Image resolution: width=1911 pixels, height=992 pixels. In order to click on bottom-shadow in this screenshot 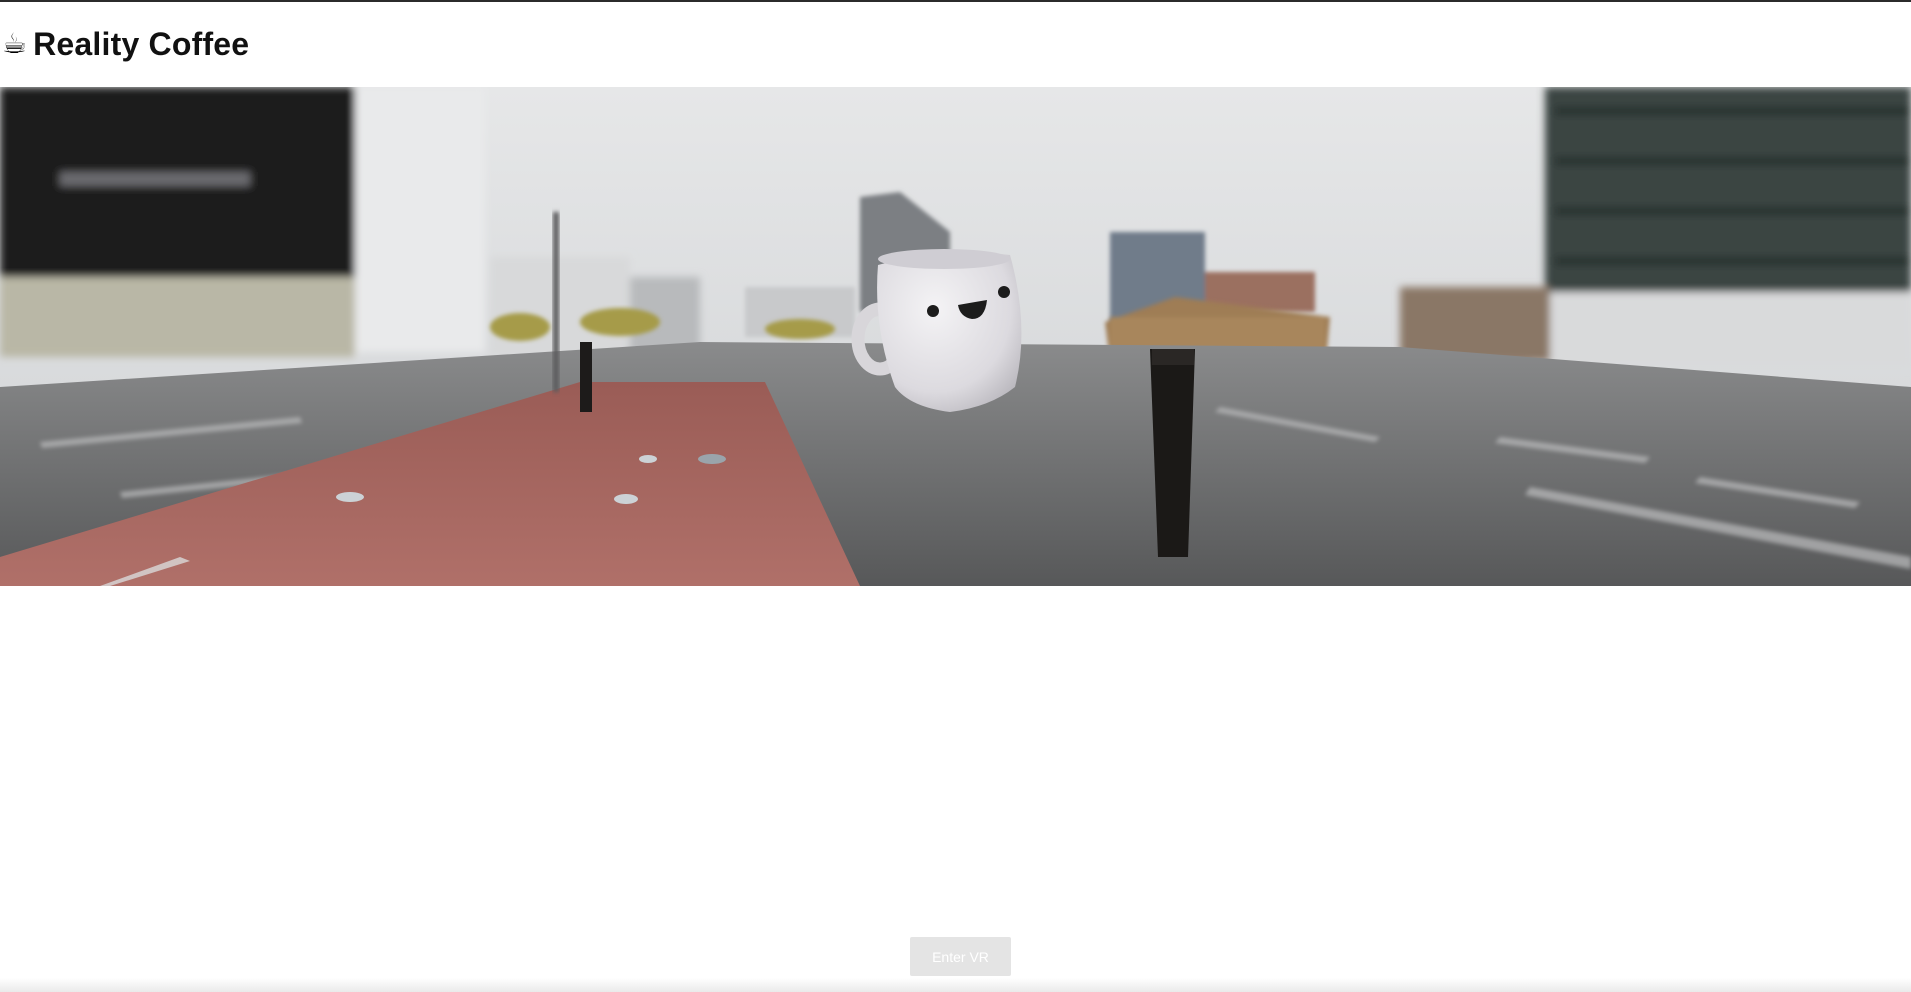, I will do `click(955, 985)`.